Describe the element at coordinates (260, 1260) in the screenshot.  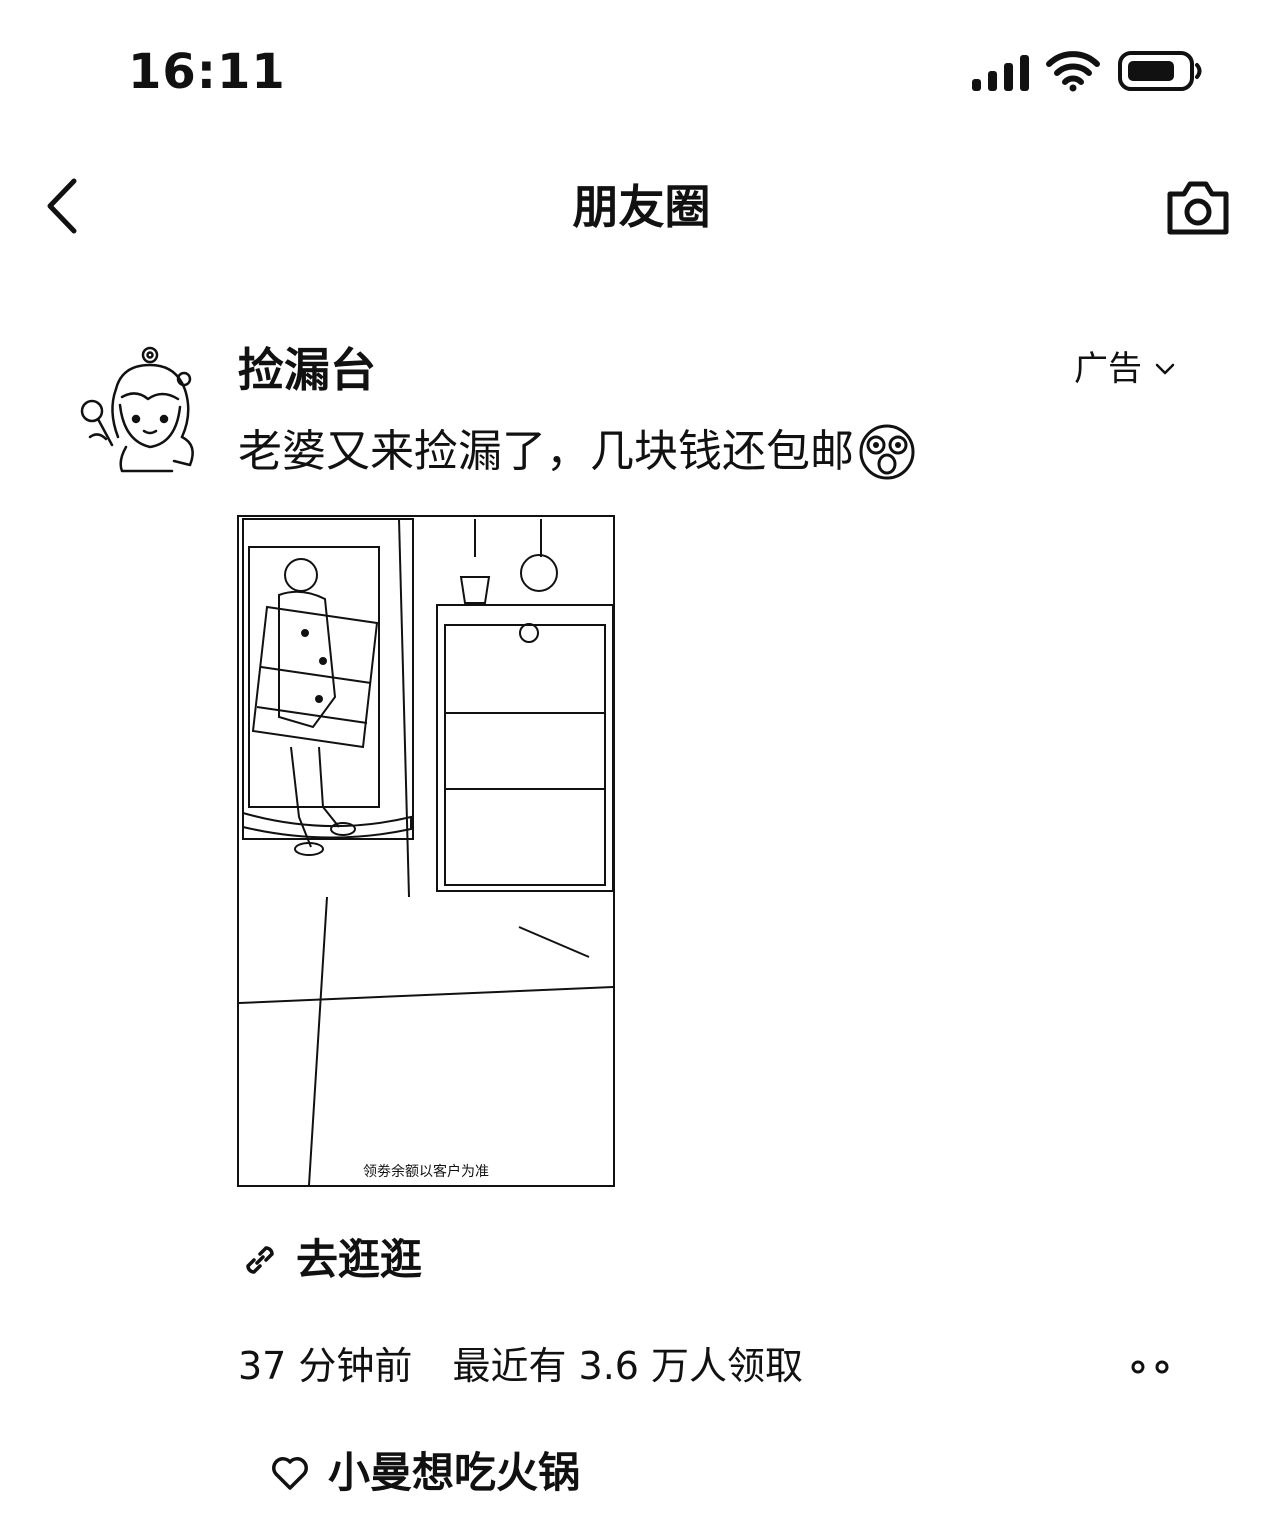
I see `link-icon` at that location.